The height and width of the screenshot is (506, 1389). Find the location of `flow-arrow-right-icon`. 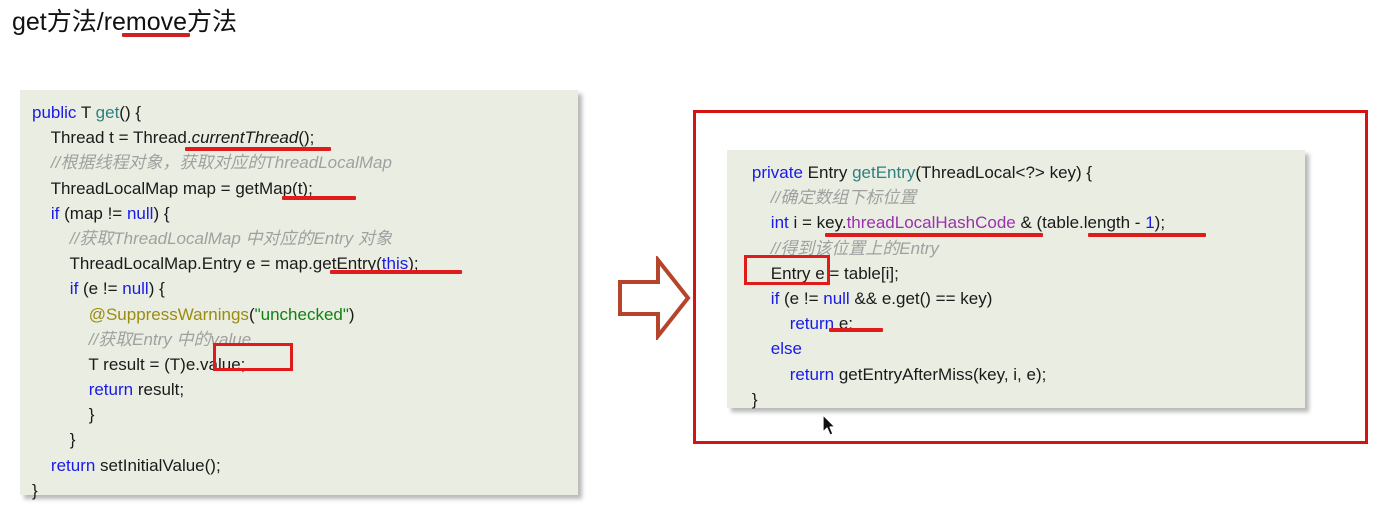

flow-arrow-right-icon is located at coordinates (654, 298).